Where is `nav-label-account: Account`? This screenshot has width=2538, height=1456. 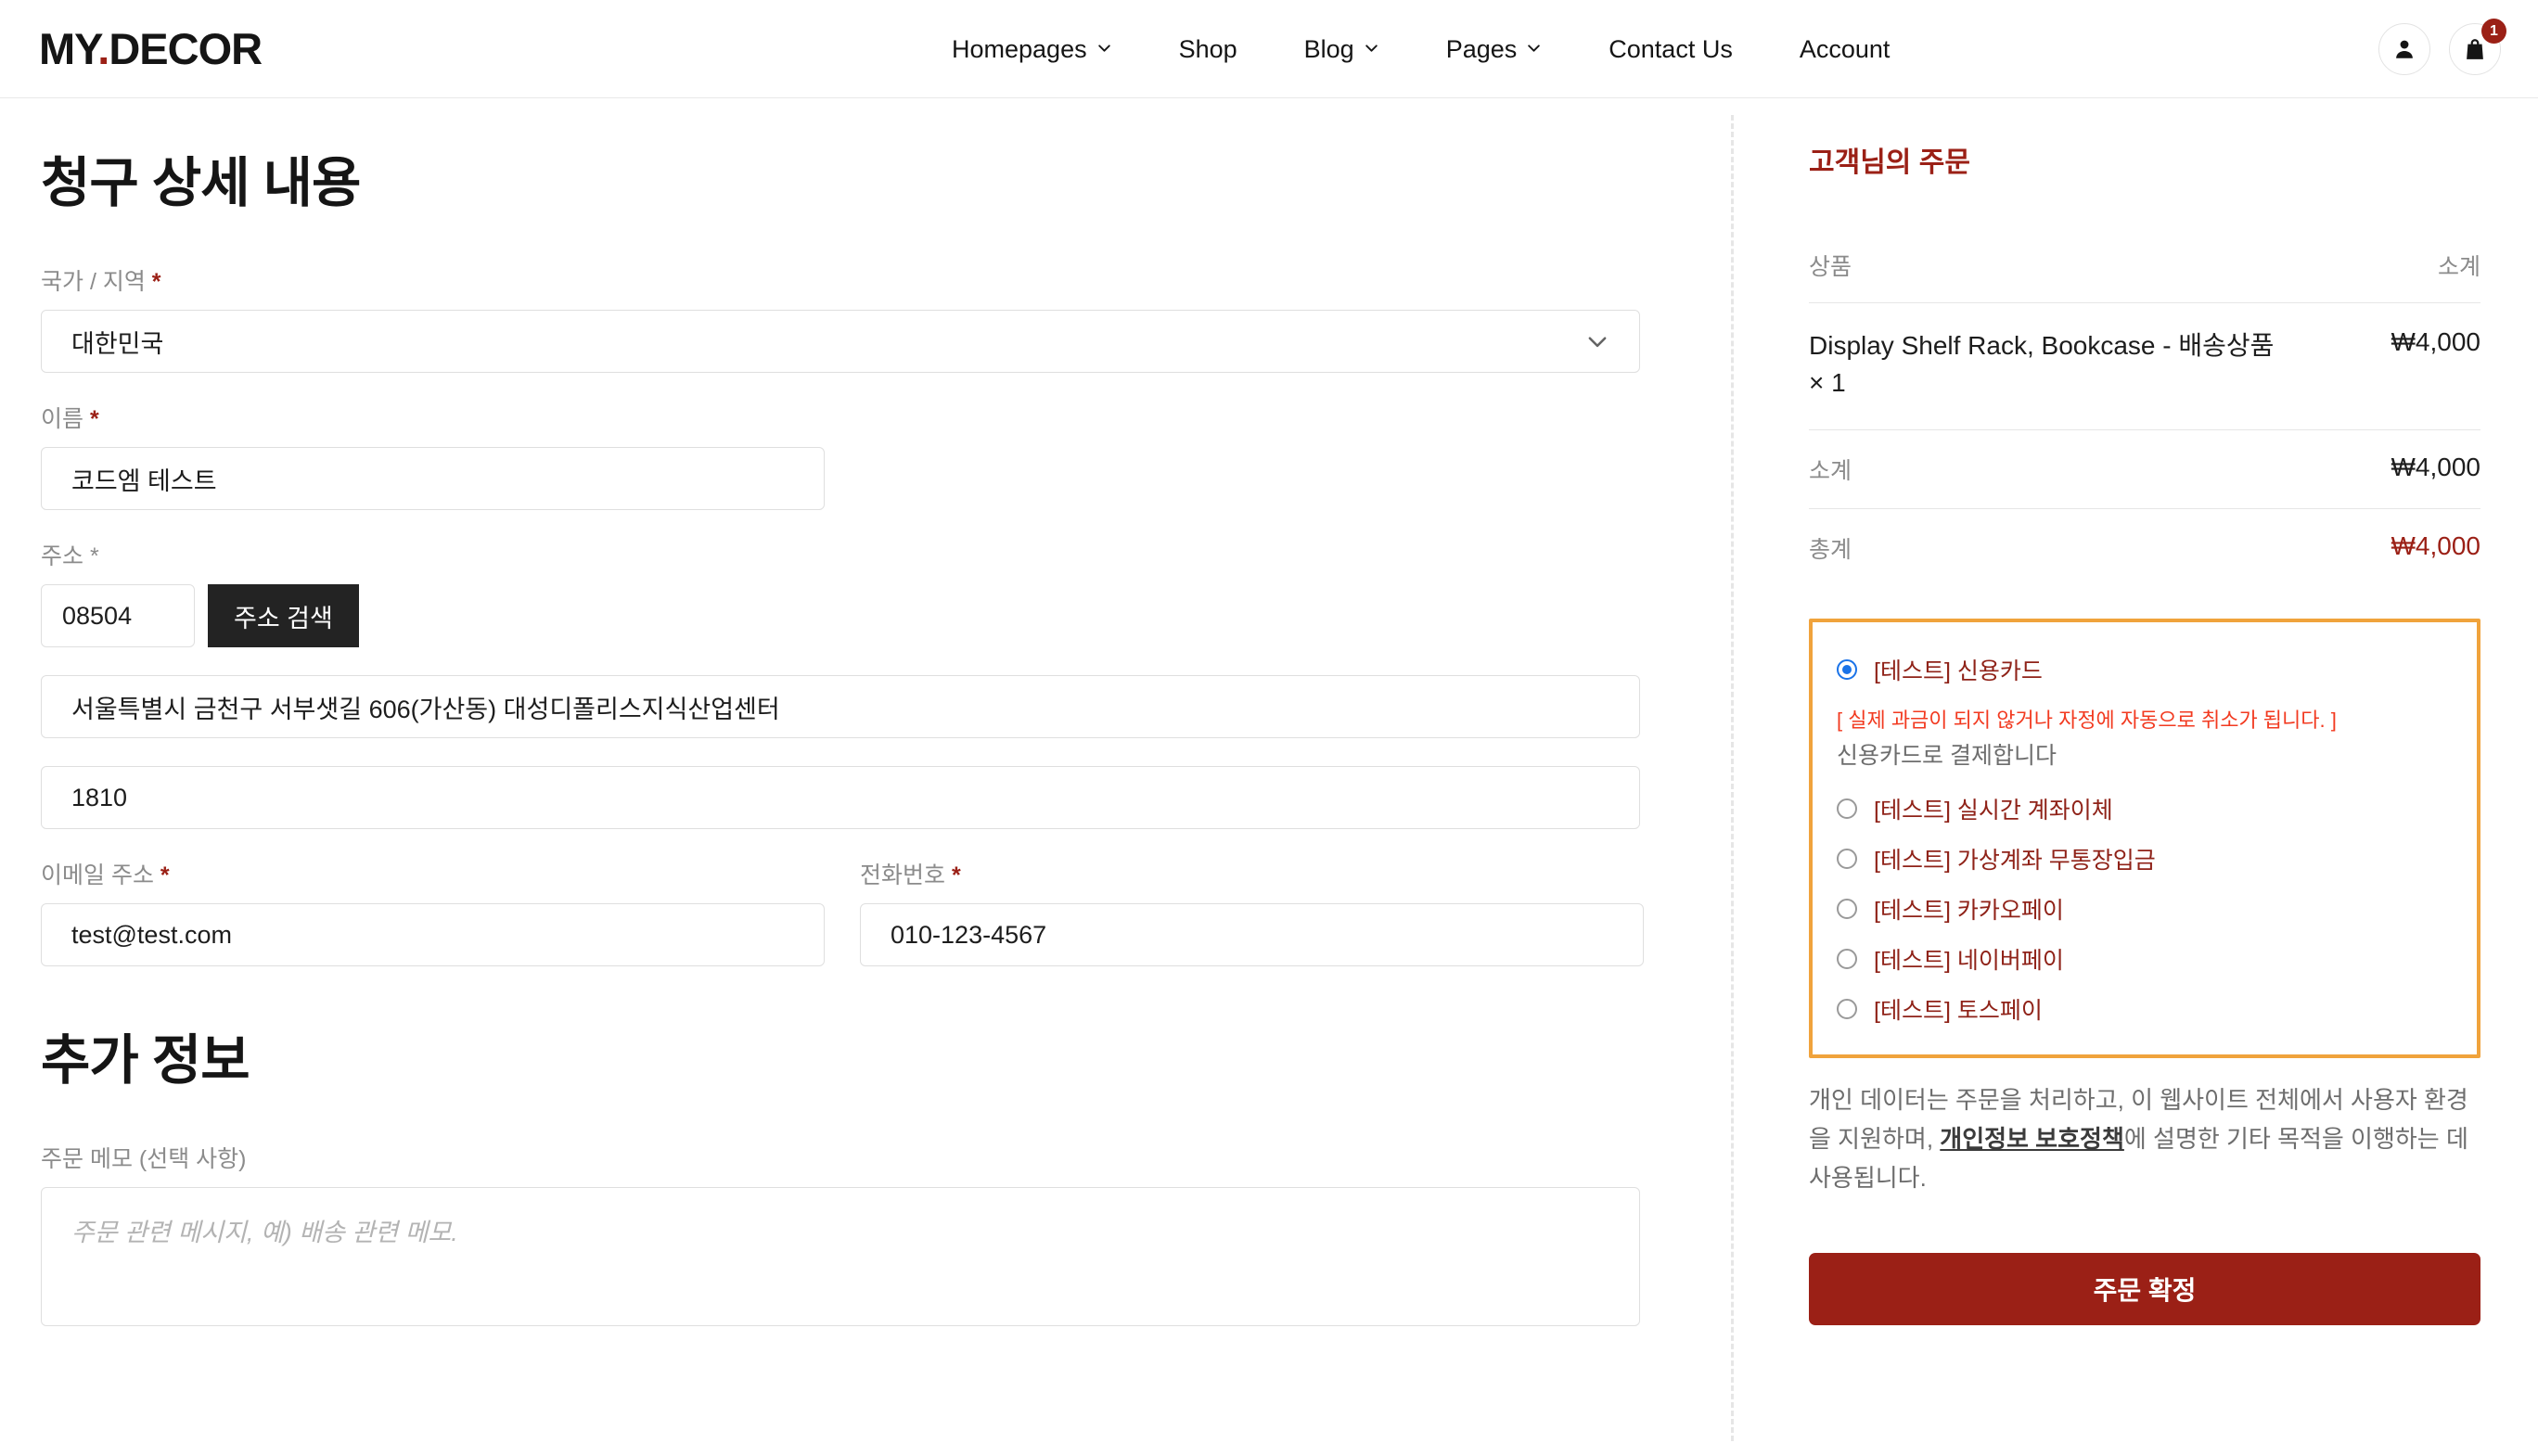
nav-label-account: Account is located at coordinates (1845, 48).